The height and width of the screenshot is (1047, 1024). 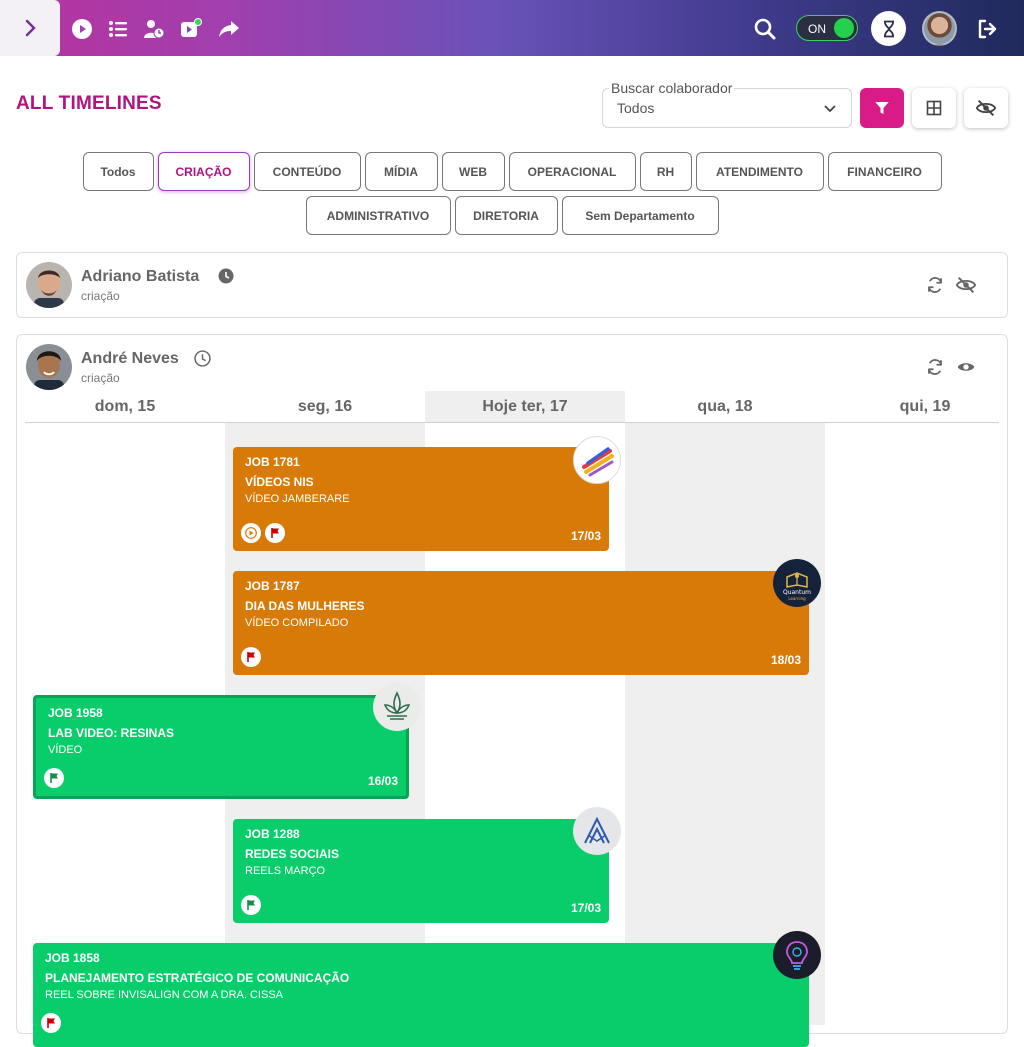 What do you see at coordinates (925, 406) in the screenshot?
I see `day-header: qui, 19` at bounding box center [925, 406].